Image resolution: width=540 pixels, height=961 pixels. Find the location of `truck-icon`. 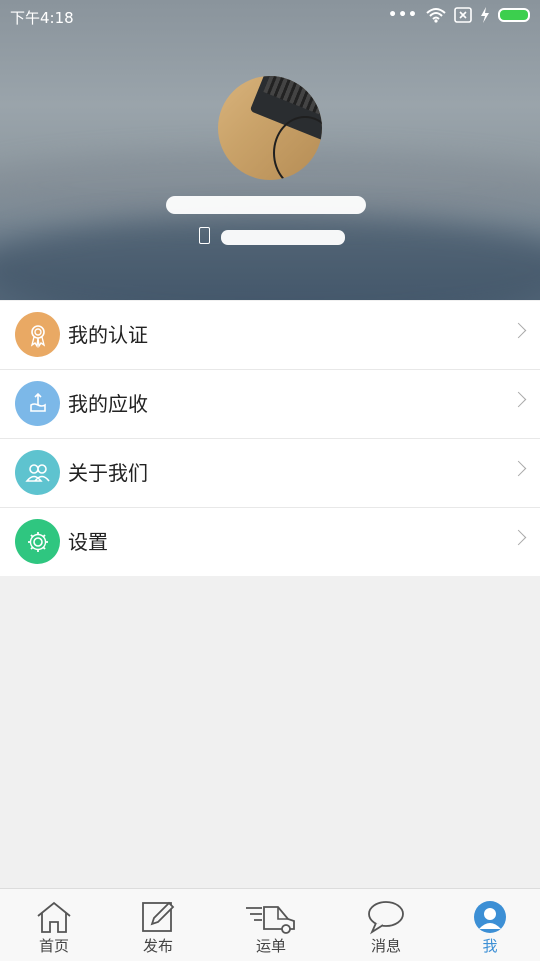

truck-icon is located at coordinates (270, 920).